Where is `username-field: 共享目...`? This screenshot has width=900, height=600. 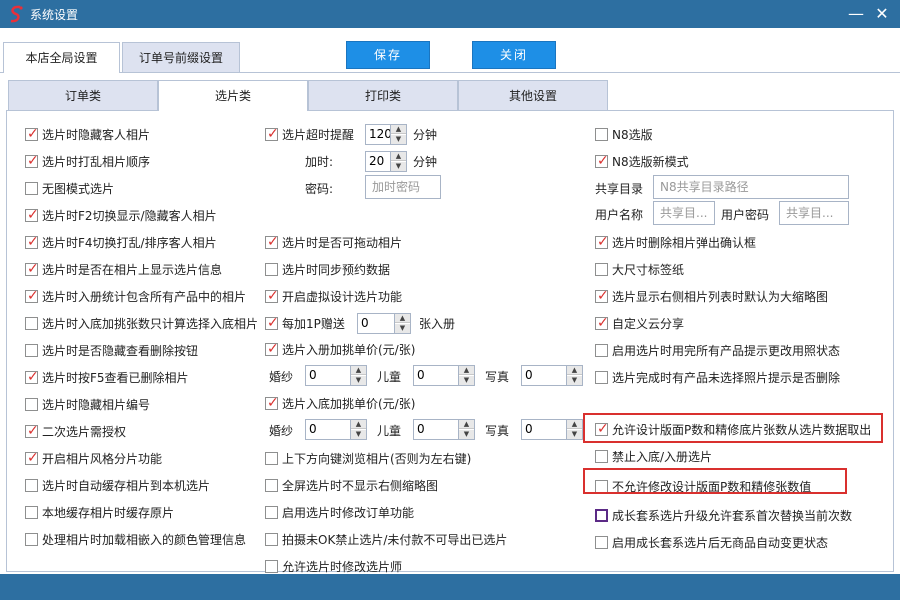 username-field: 共享目... is located at coordinates (684, 213).